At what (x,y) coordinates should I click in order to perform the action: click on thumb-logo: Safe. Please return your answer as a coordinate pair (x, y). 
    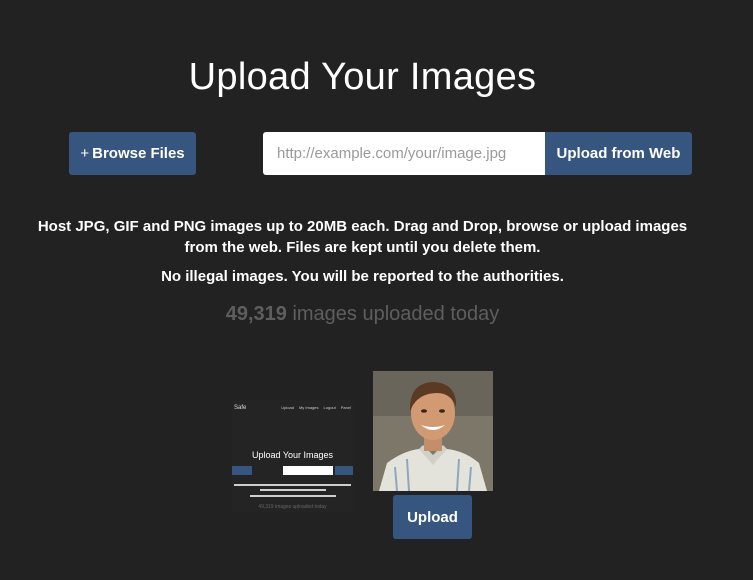
    Looking at the image, I should click on (240, 408).